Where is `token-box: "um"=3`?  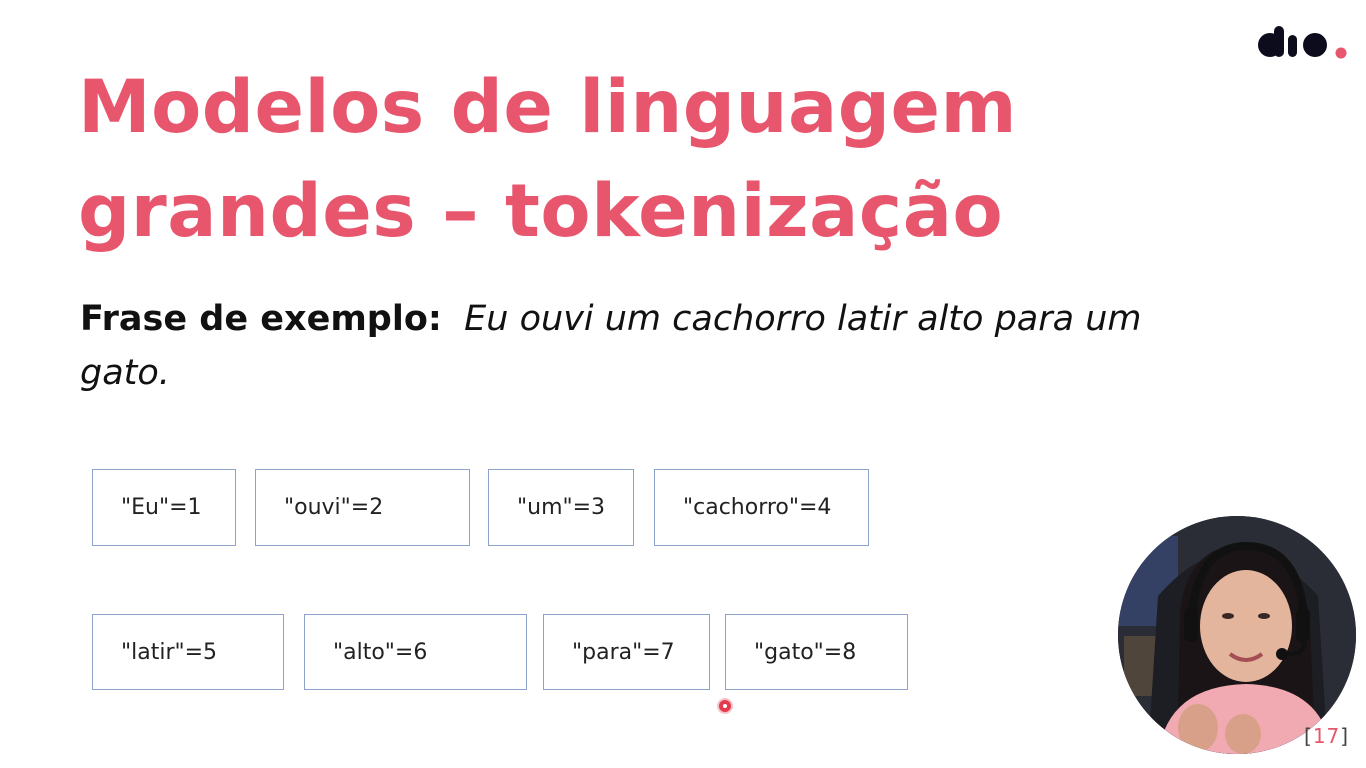
token-box: "um"=3 is located at coordinates (561, 507).